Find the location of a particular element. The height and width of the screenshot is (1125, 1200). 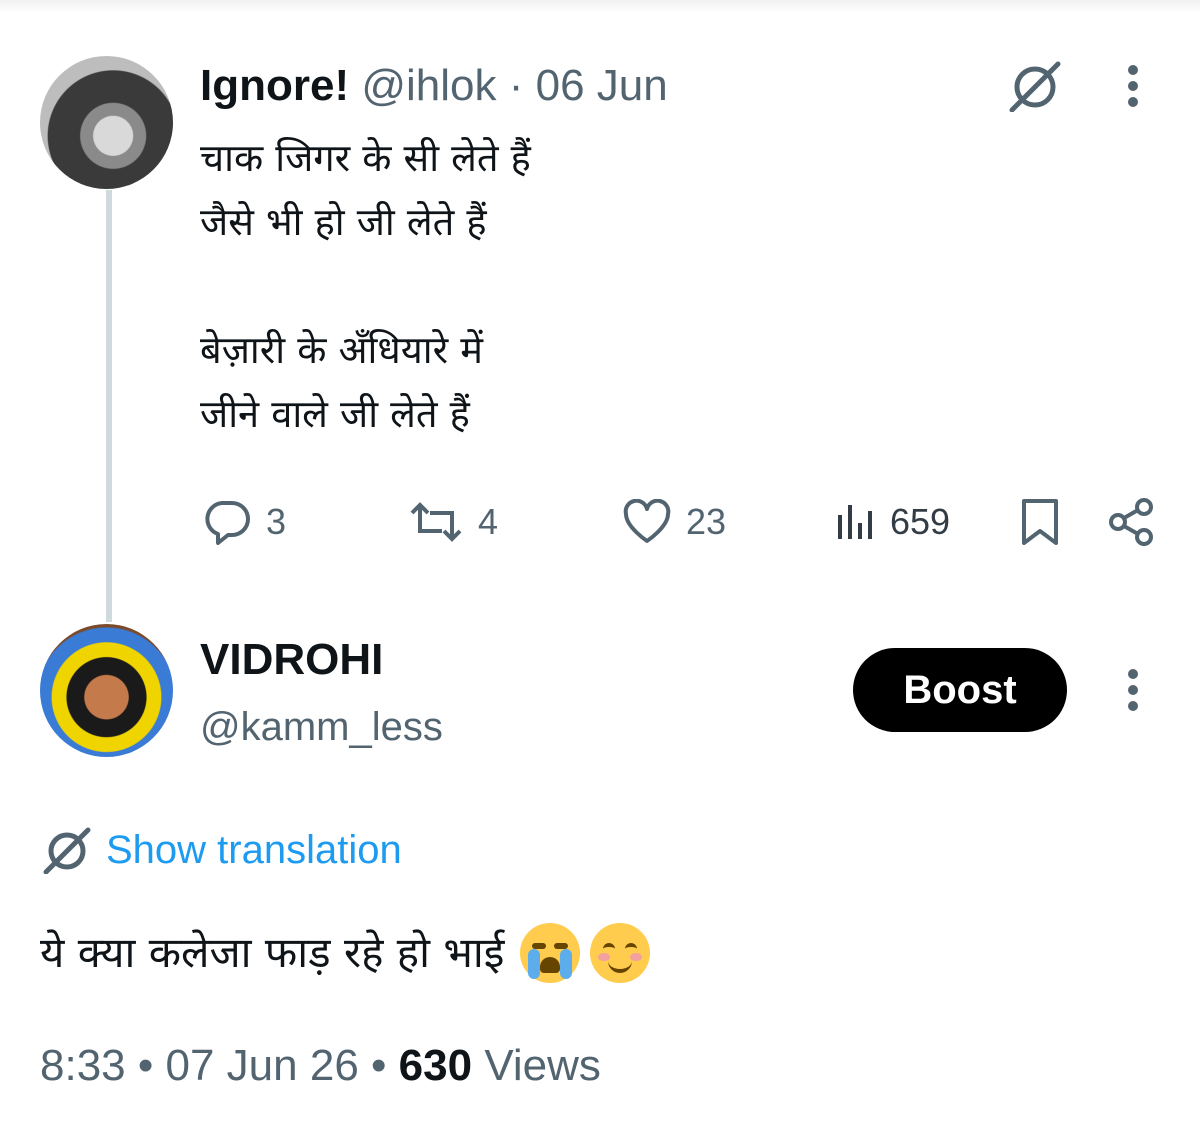

display-name: Ignore! is located at coordinates (274, 85).